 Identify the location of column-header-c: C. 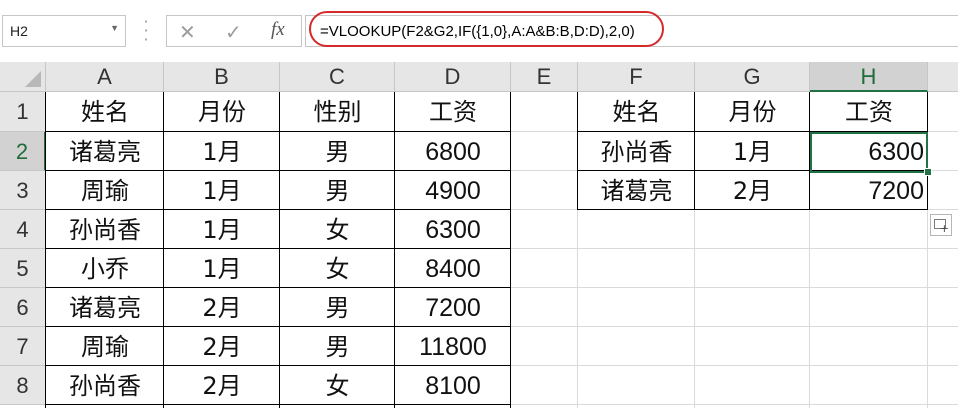
(337, 77).